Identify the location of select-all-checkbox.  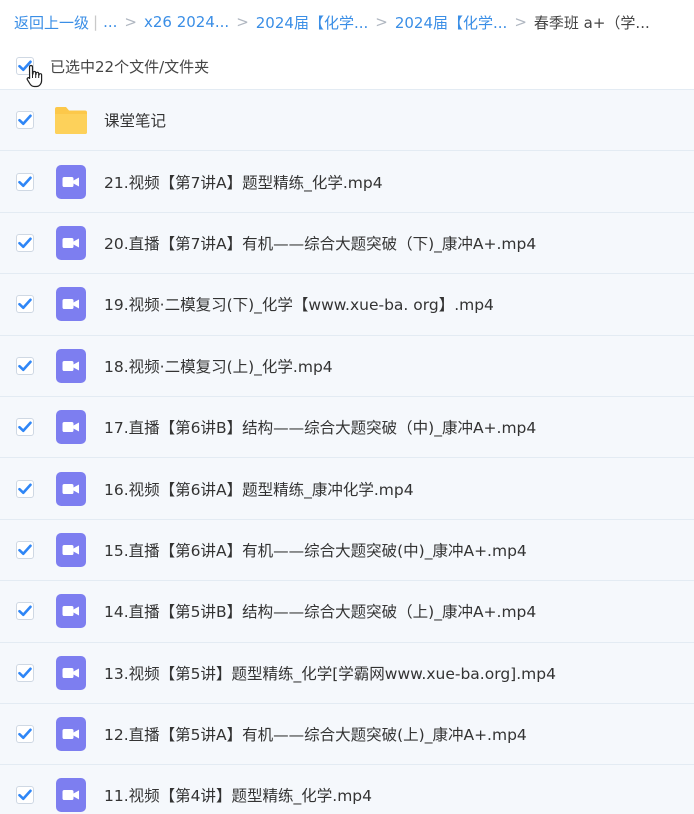
(25, 66).